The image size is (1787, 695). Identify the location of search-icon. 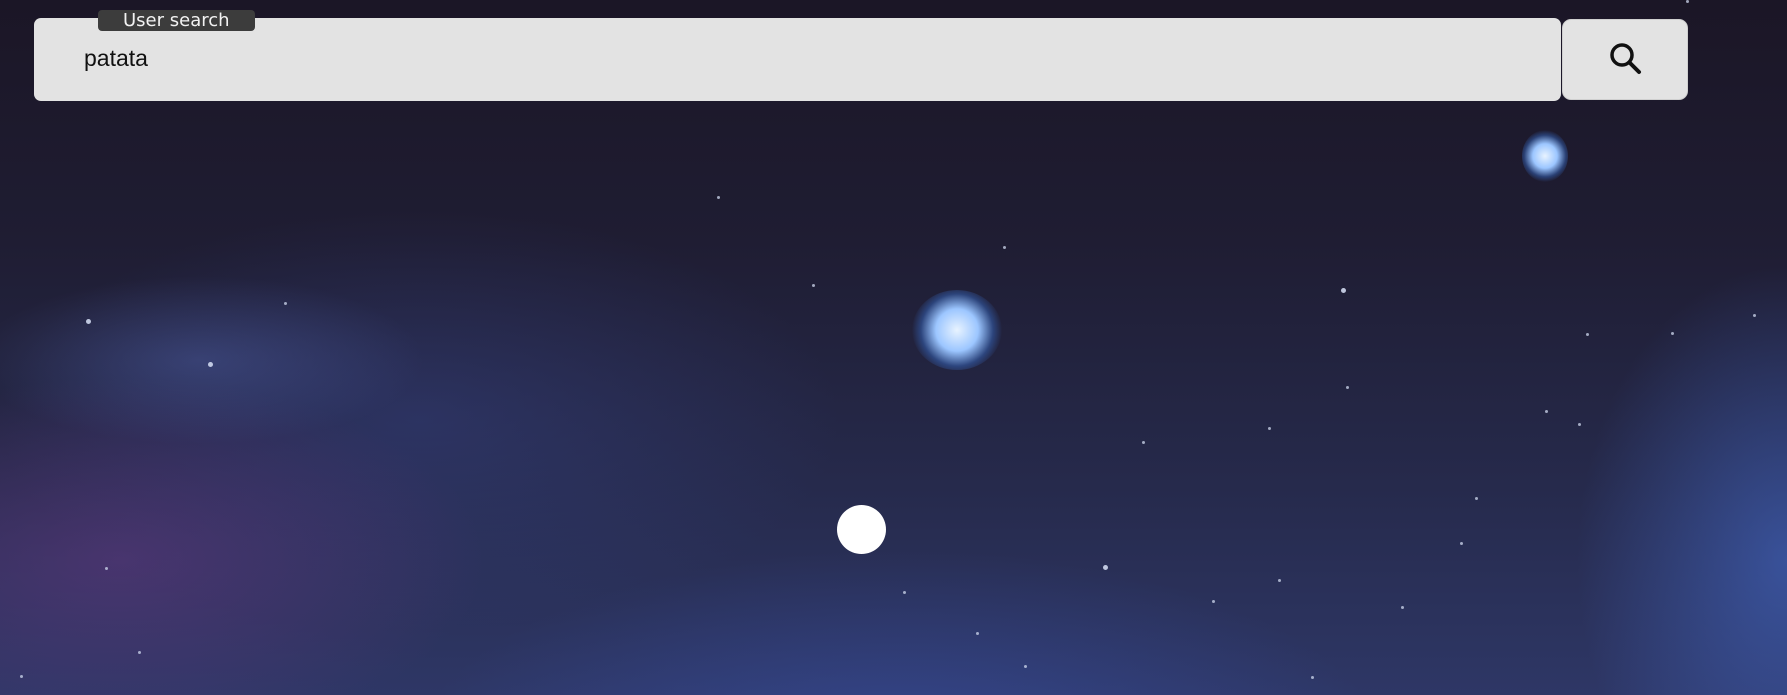
(1625, 60).